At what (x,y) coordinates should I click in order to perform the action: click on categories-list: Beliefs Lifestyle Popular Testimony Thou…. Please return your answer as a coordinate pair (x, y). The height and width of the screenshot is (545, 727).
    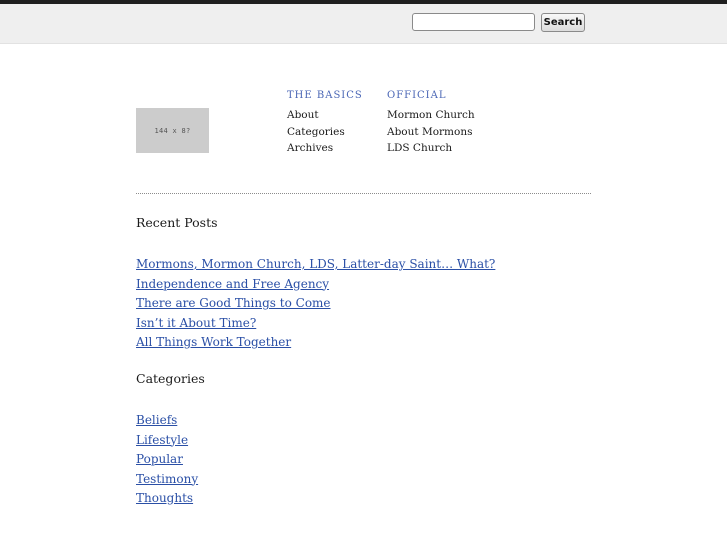
    Looking at the image, I should click on (167, 460).